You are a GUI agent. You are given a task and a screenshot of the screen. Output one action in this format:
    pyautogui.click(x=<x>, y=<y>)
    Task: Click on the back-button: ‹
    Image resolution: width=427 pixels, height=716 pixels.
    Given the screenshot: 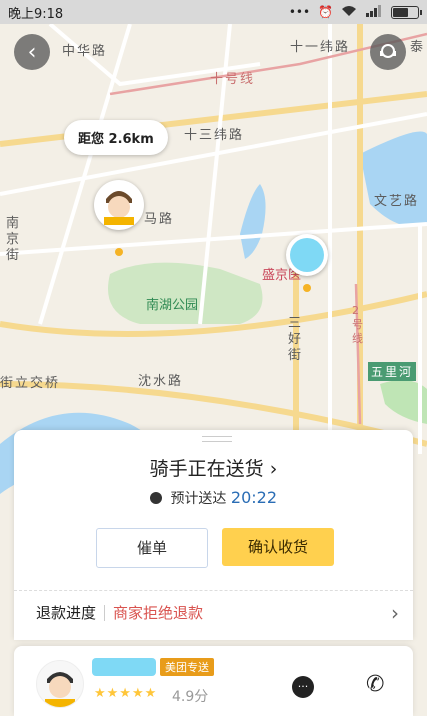 What is the action you would take?
    pyautogui.click(x=32, y=52)
    